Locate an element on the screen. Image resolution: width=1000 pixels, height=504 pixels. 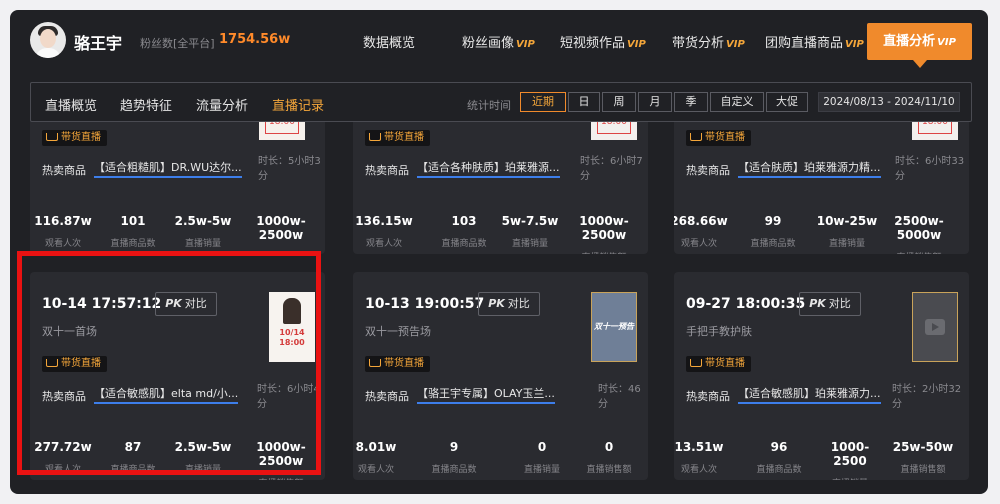
live-title: 手把手教护肤 is located at coordinates (719, 331).